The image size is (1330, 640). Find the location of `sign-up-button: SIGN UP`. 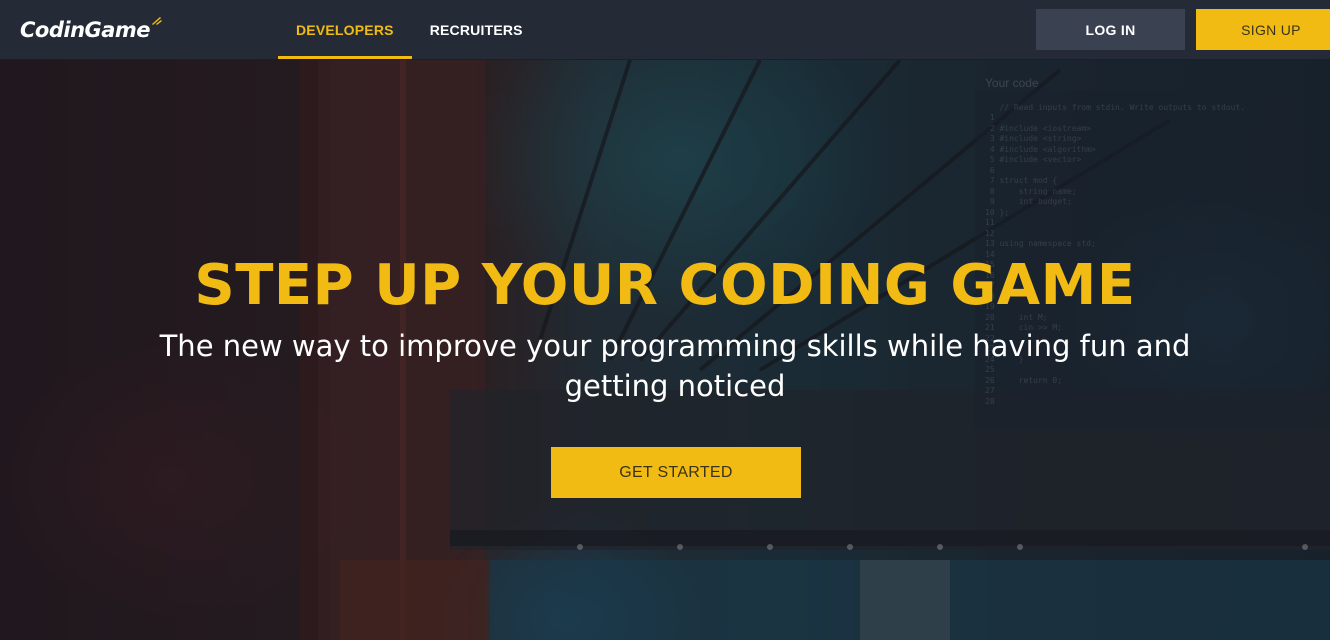

sign-up-button: SIGN UP is located at coordinates (1263, 29).